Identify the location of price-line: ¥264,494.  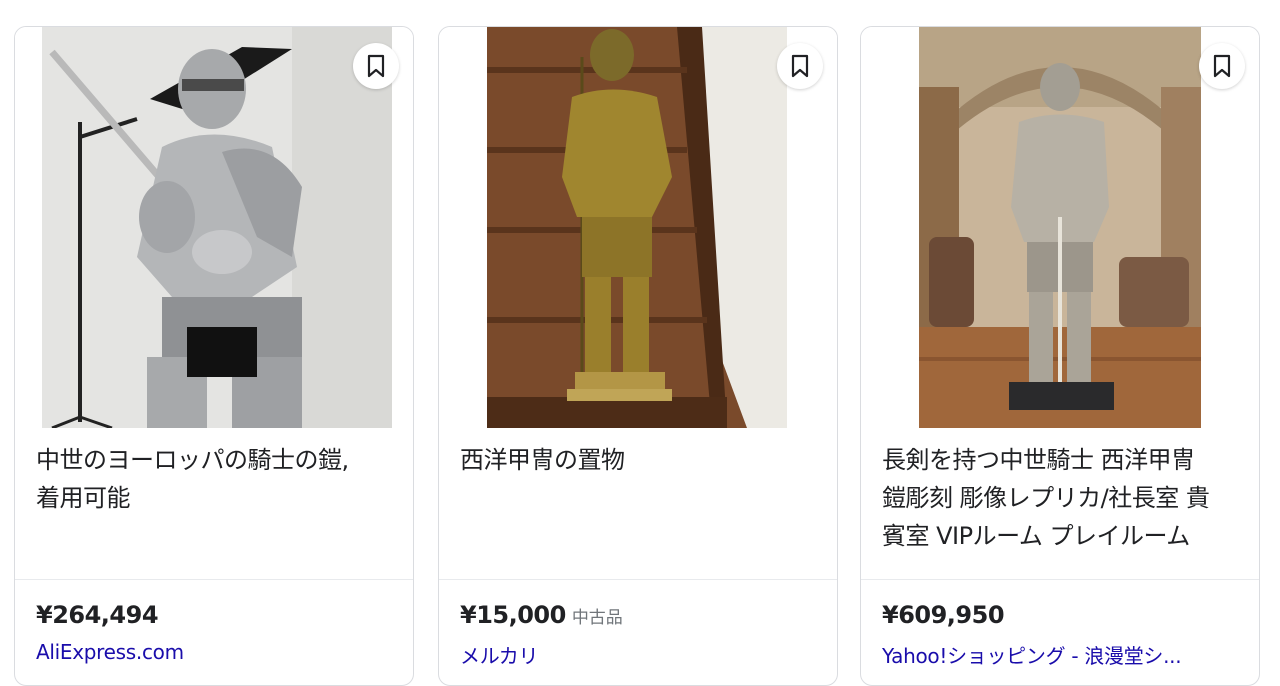
(100, 615).